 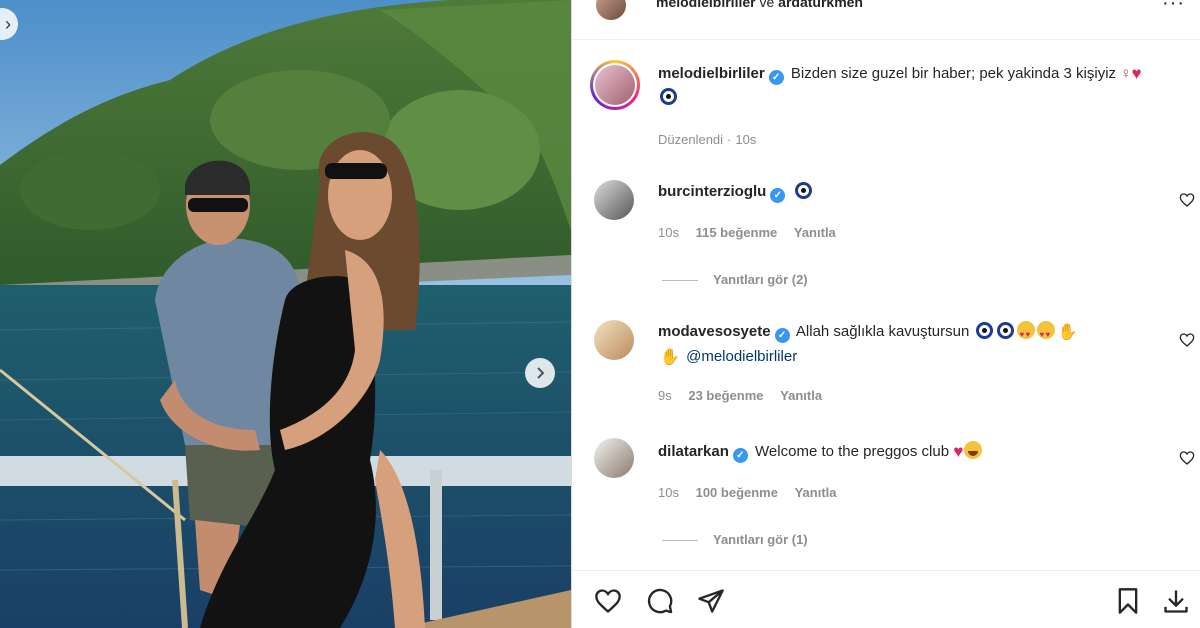 I want to click on comment-likes: 23 beğenme, so click(x=725, y=395).